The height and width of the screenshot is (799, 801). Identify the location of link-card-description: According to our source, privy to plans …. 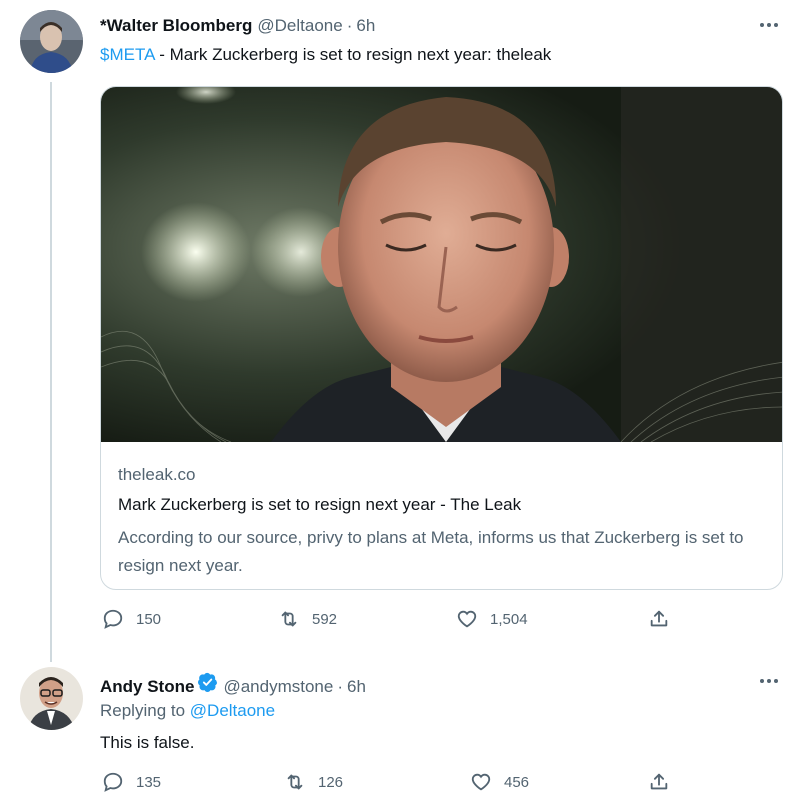
(431, 551).